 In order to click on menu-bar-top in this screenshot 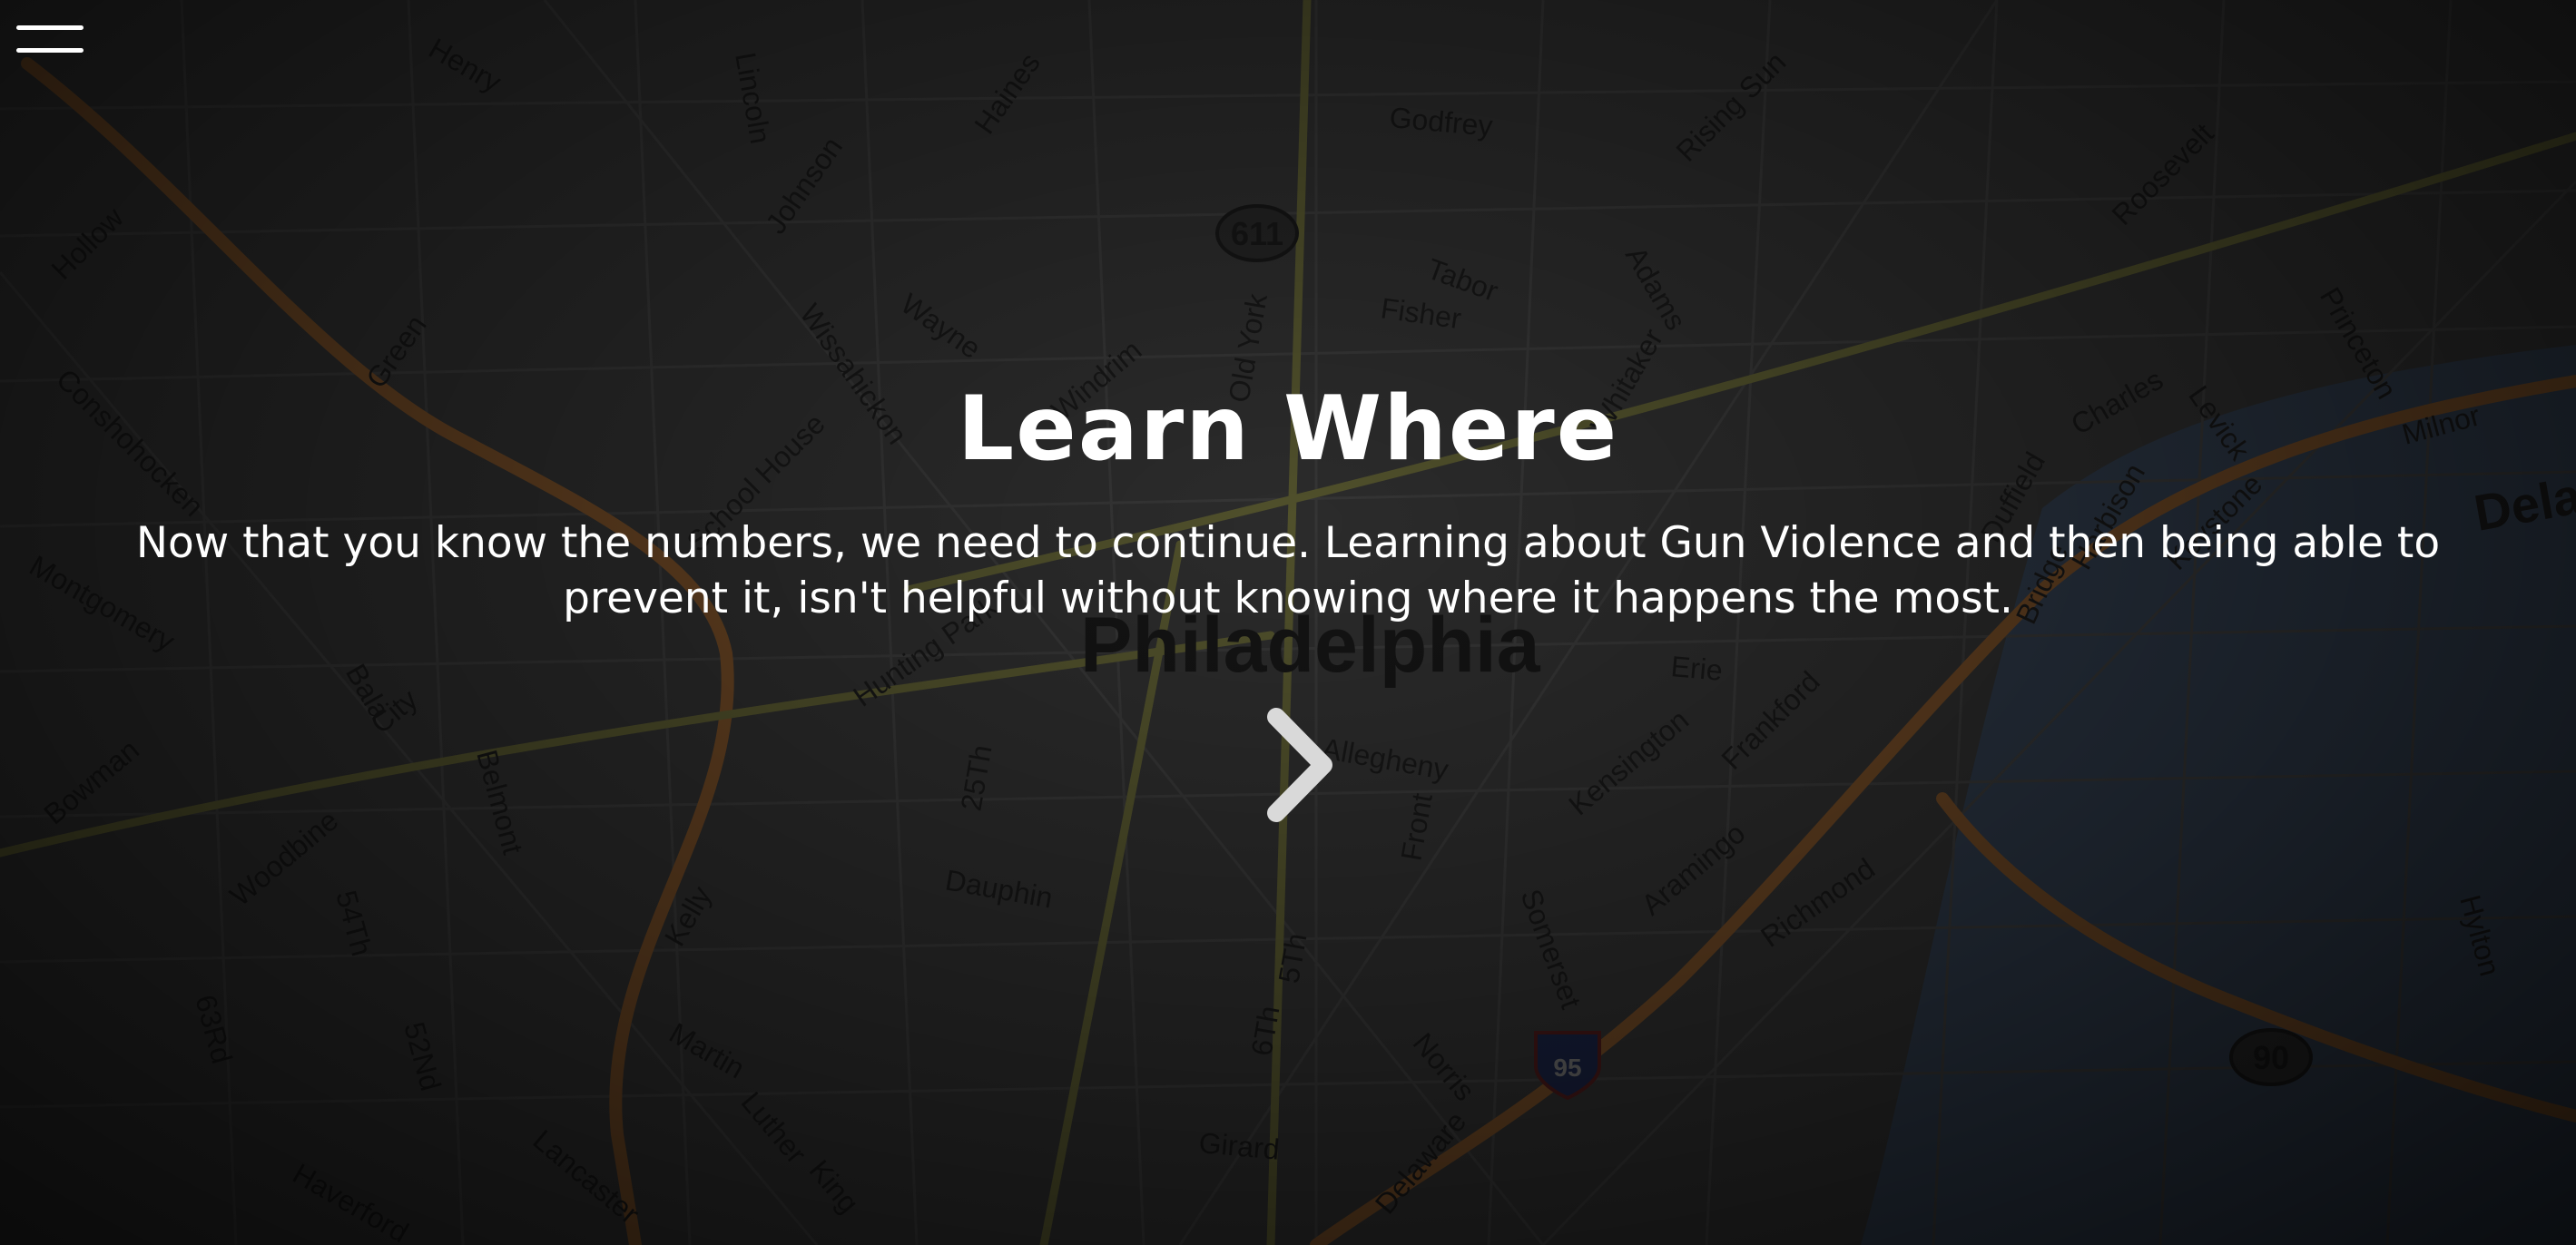, I will do `click(50, 27)`.